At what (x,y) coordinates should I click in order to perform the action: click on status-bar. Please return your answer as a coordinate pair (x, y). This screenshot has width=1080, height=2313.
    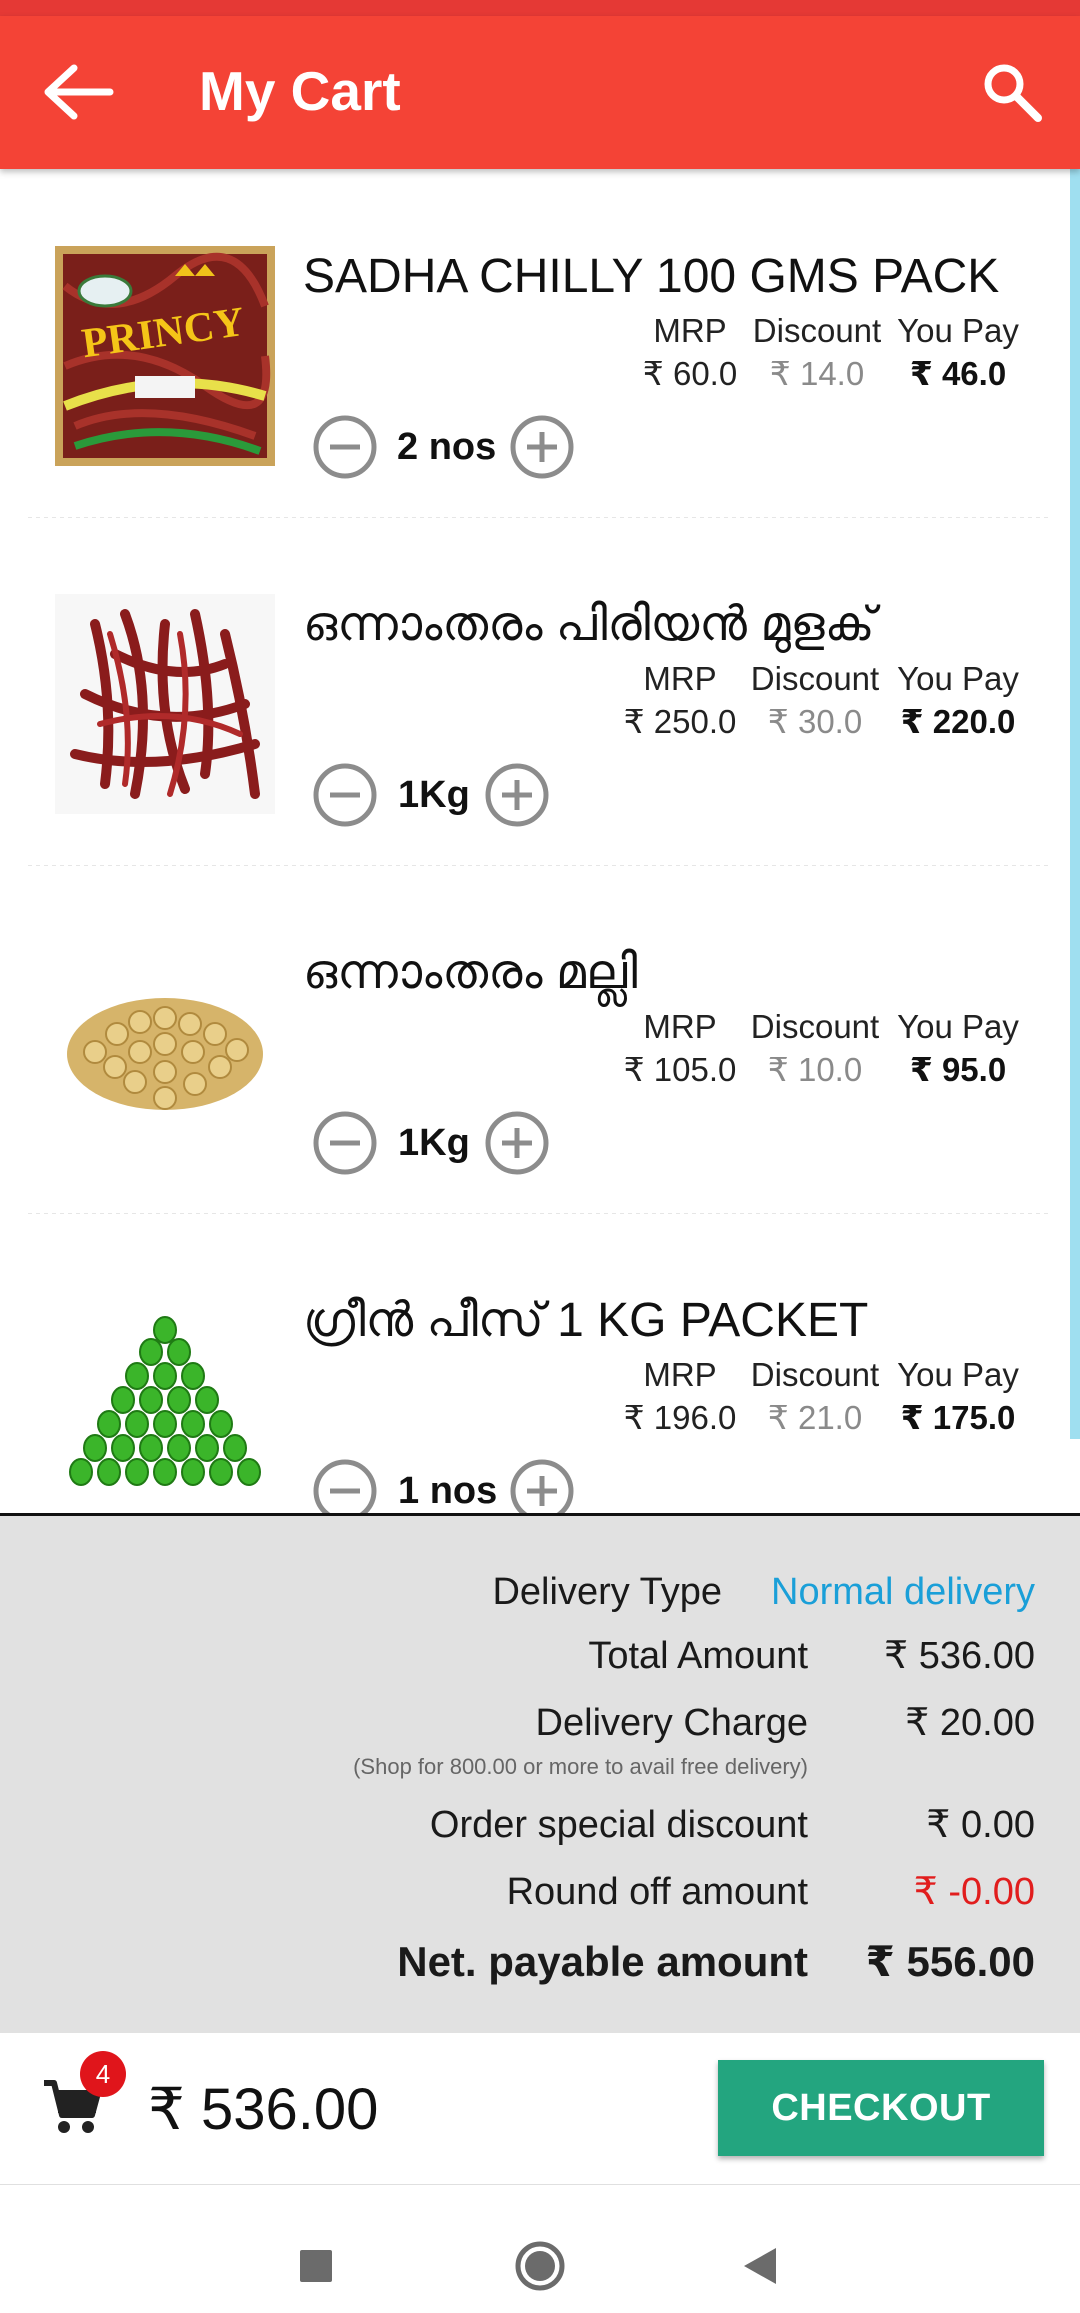
    Looking at the image, I should click on (540, 8).